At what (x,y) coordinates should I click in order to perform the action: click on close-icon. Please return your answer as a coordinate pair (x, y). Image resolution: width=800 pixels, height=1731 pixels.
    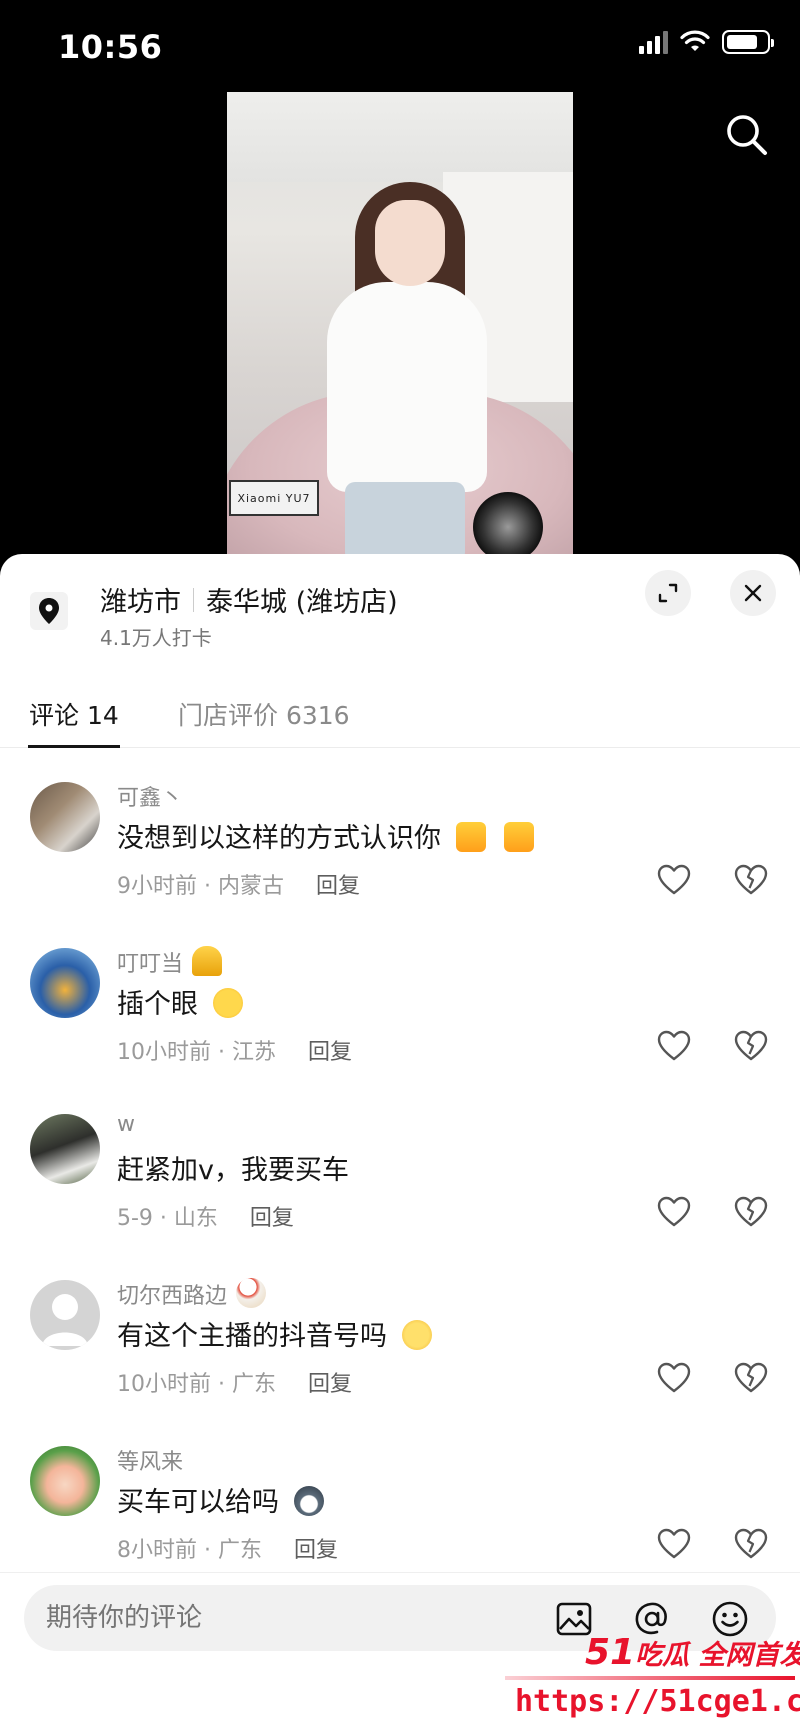
    Looking at the image, I should click on (753, 593).